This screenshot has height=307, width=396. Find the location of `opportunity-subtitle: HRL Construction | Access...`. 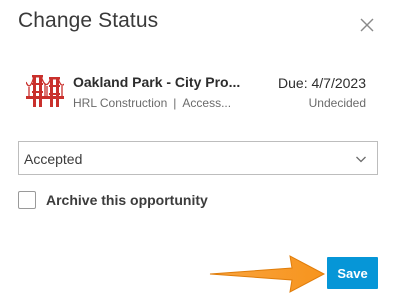

opportunity-subtitle: HRL Construction | Access... is located at coordinates (158, 103).